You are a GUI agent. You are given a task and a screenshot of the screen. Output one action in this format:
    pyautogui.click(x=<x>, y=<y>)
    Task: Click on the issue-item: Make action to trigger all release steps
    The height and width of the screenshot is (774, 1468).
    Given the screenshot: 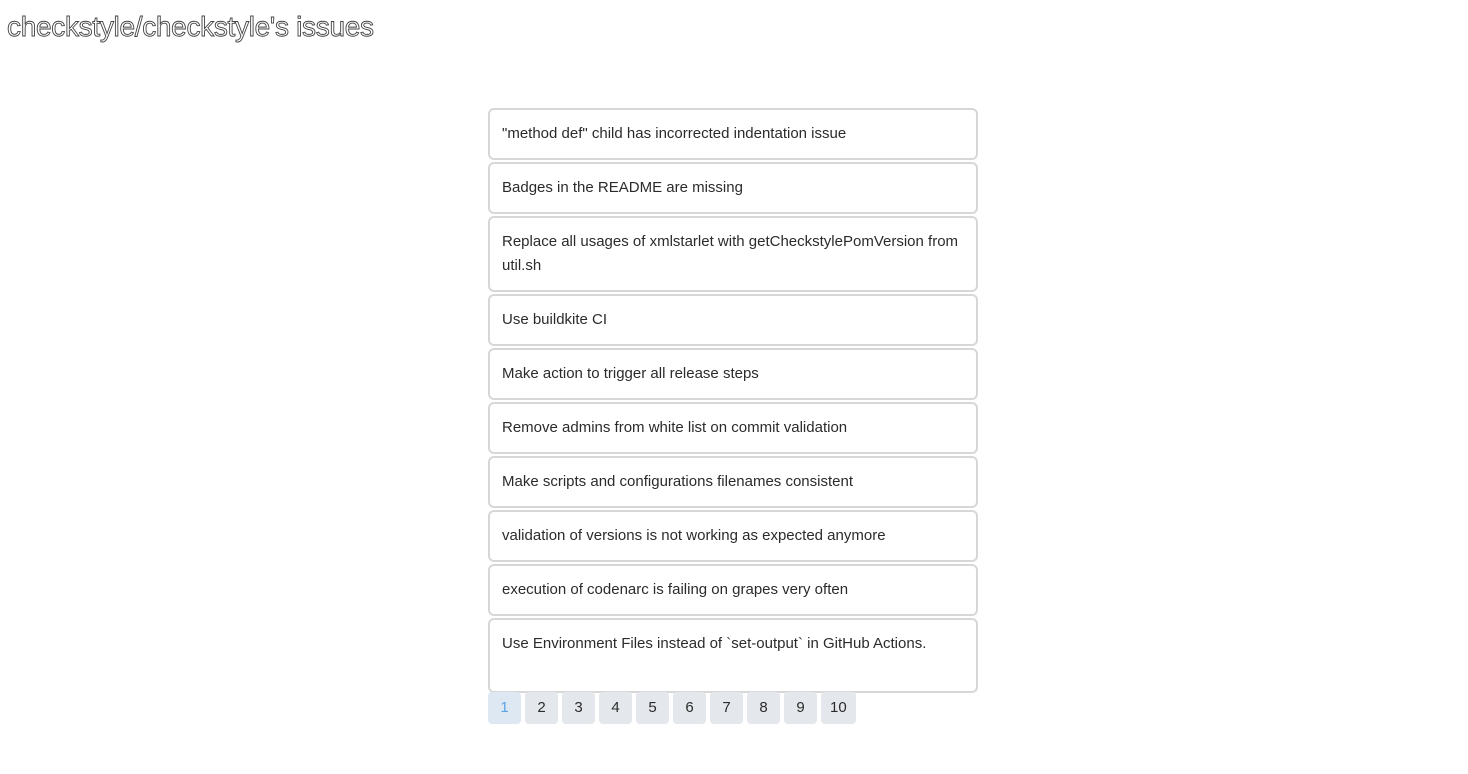 What is the action you would take?
    pyautogui.click(x=733, y=374)
    